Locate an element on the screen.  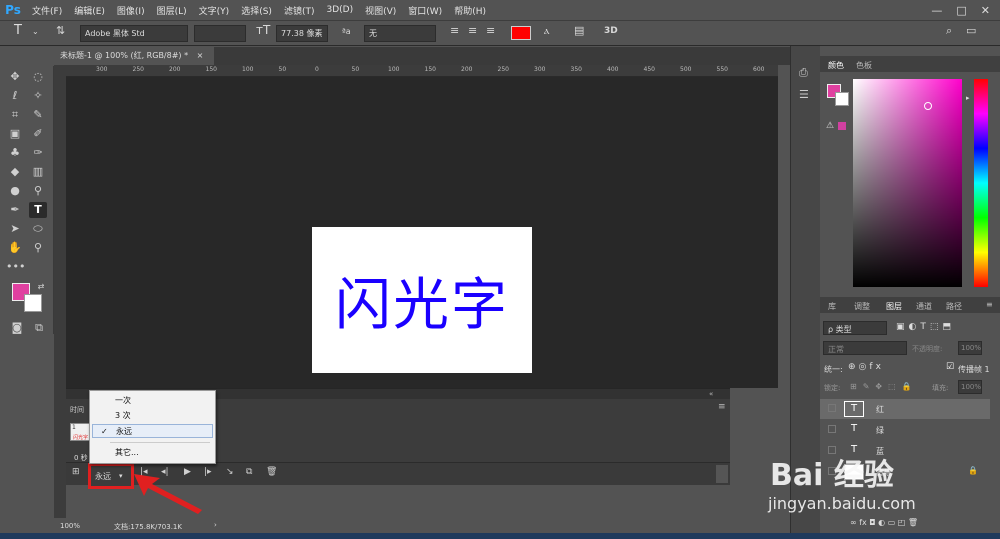
eyedropper-icon: ✎ is located at coordinates (38, 115).